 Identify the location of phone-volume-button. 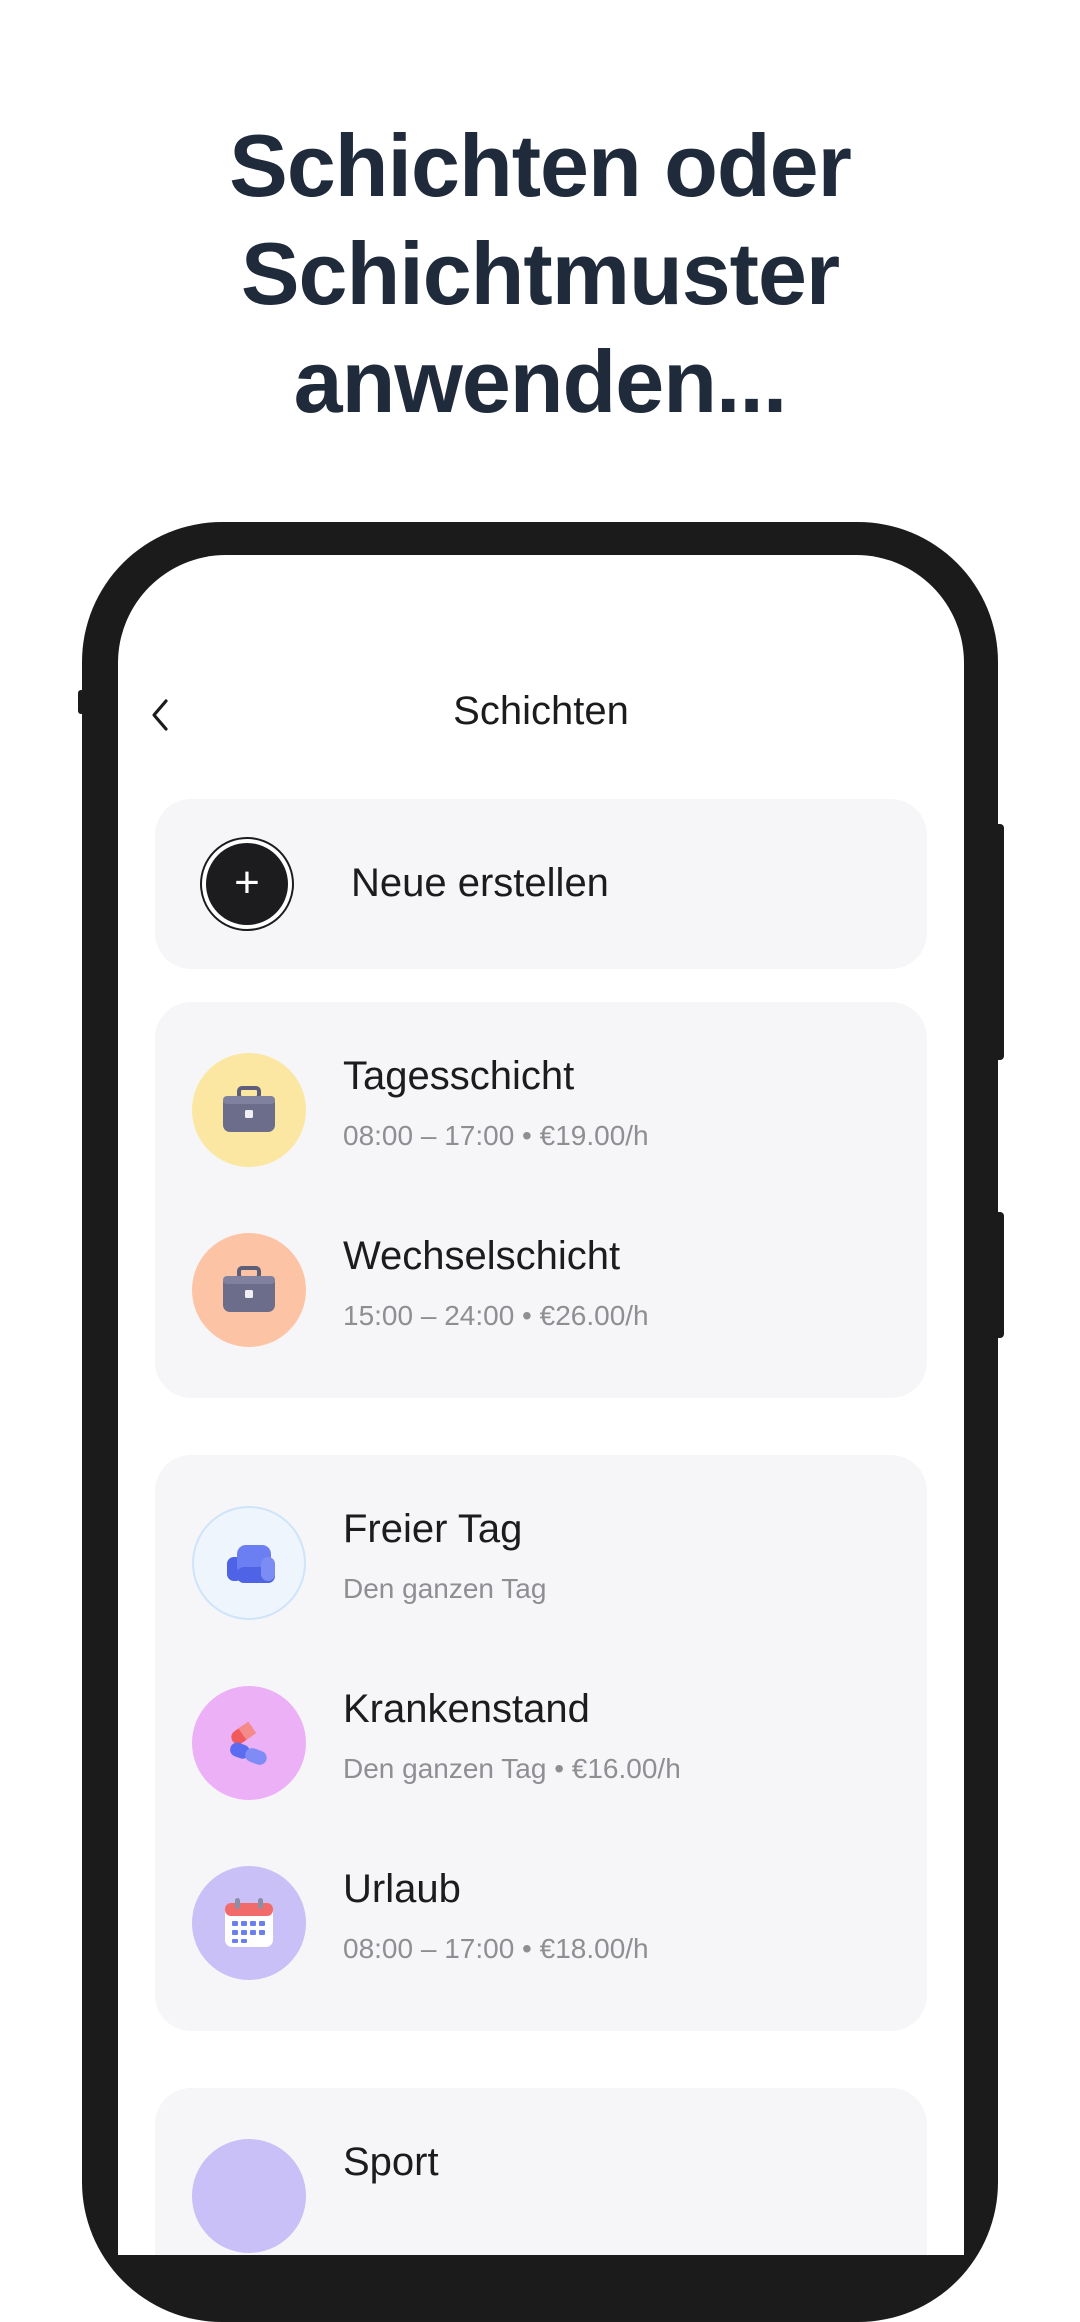
(999, 942).